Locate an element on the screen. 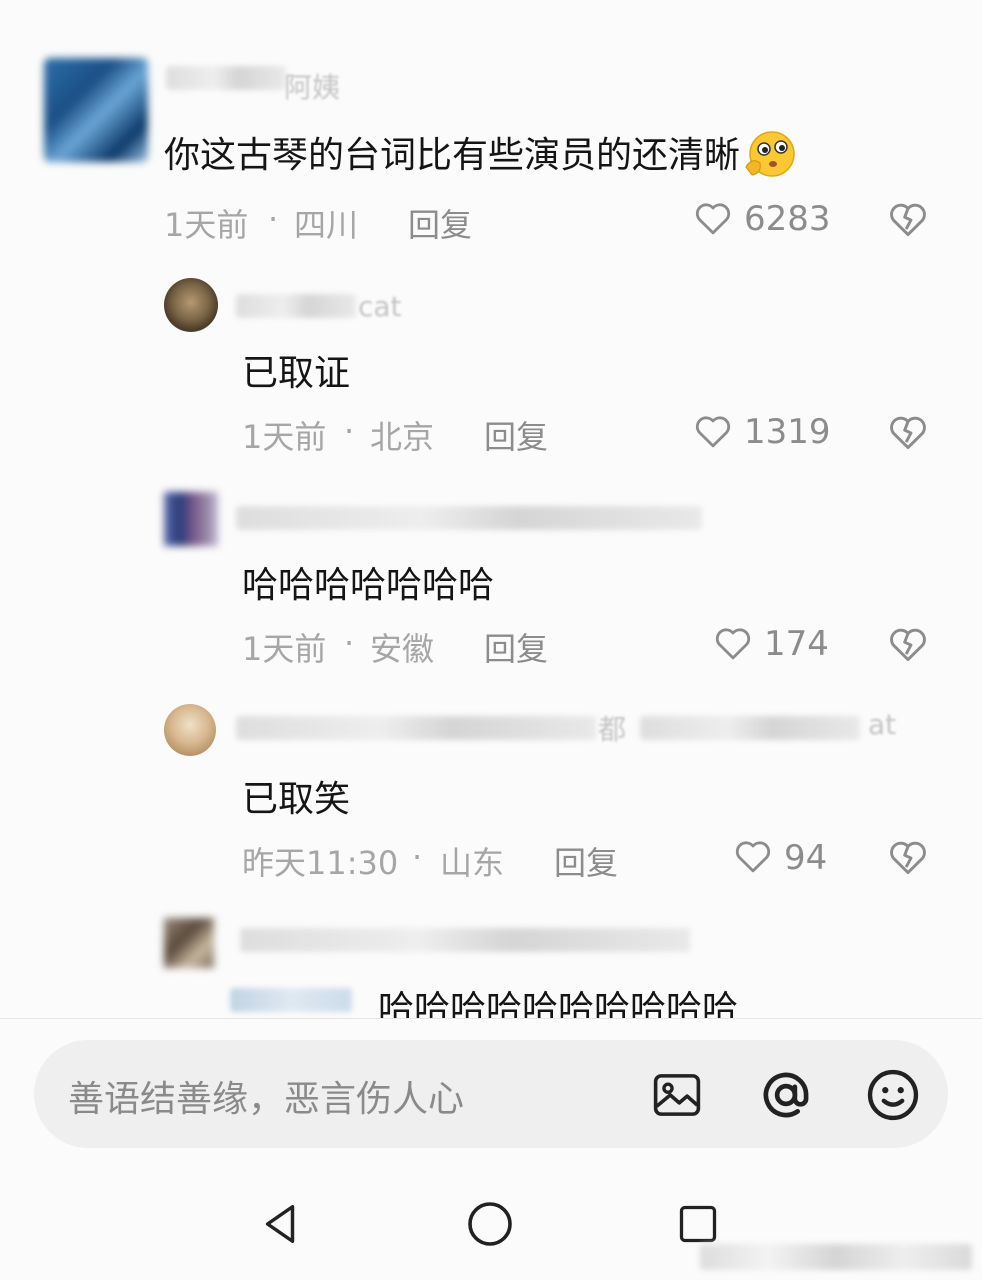 This screenshot has height=1280, width=982. username-fragment: 阿姨 is located at coordinates (312, 86).